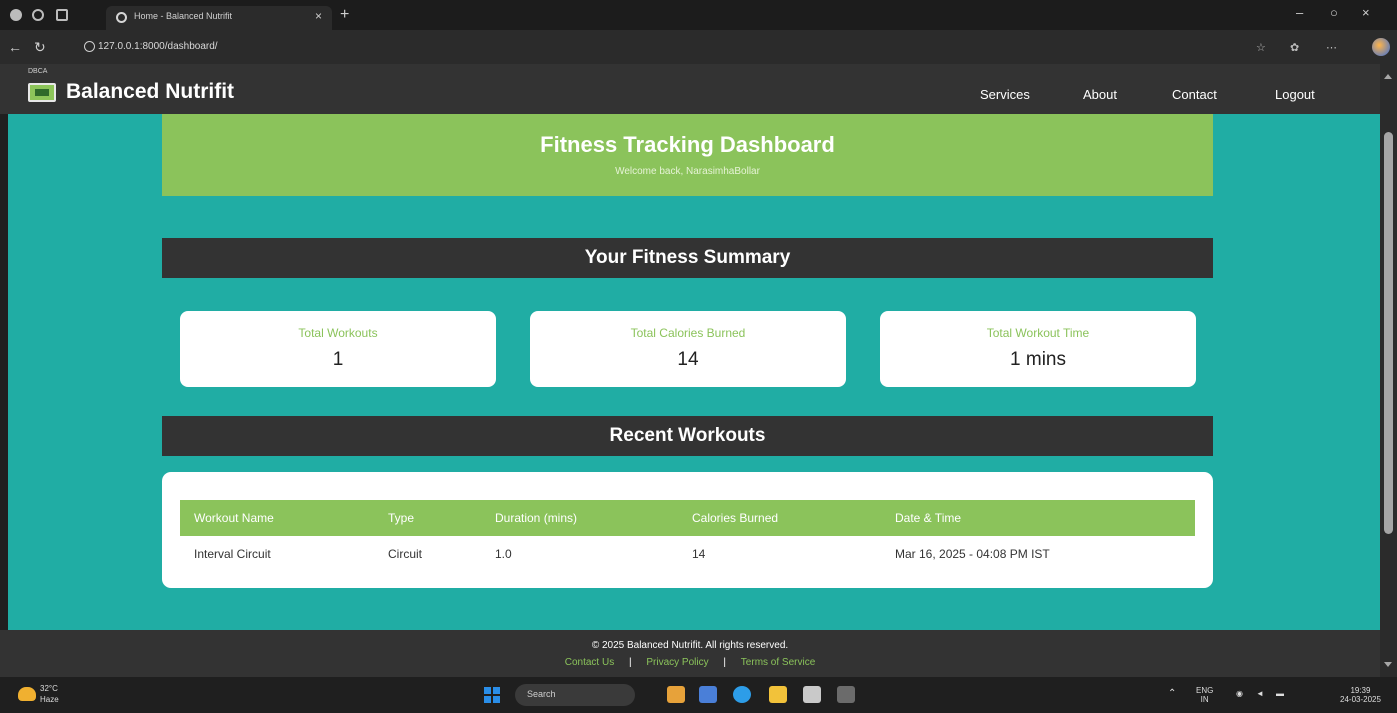  What do you see at coordinates (589, 662) in the screenshot?
I see `footer-link-contact: Contact Us` at bounding box center [589, 662].